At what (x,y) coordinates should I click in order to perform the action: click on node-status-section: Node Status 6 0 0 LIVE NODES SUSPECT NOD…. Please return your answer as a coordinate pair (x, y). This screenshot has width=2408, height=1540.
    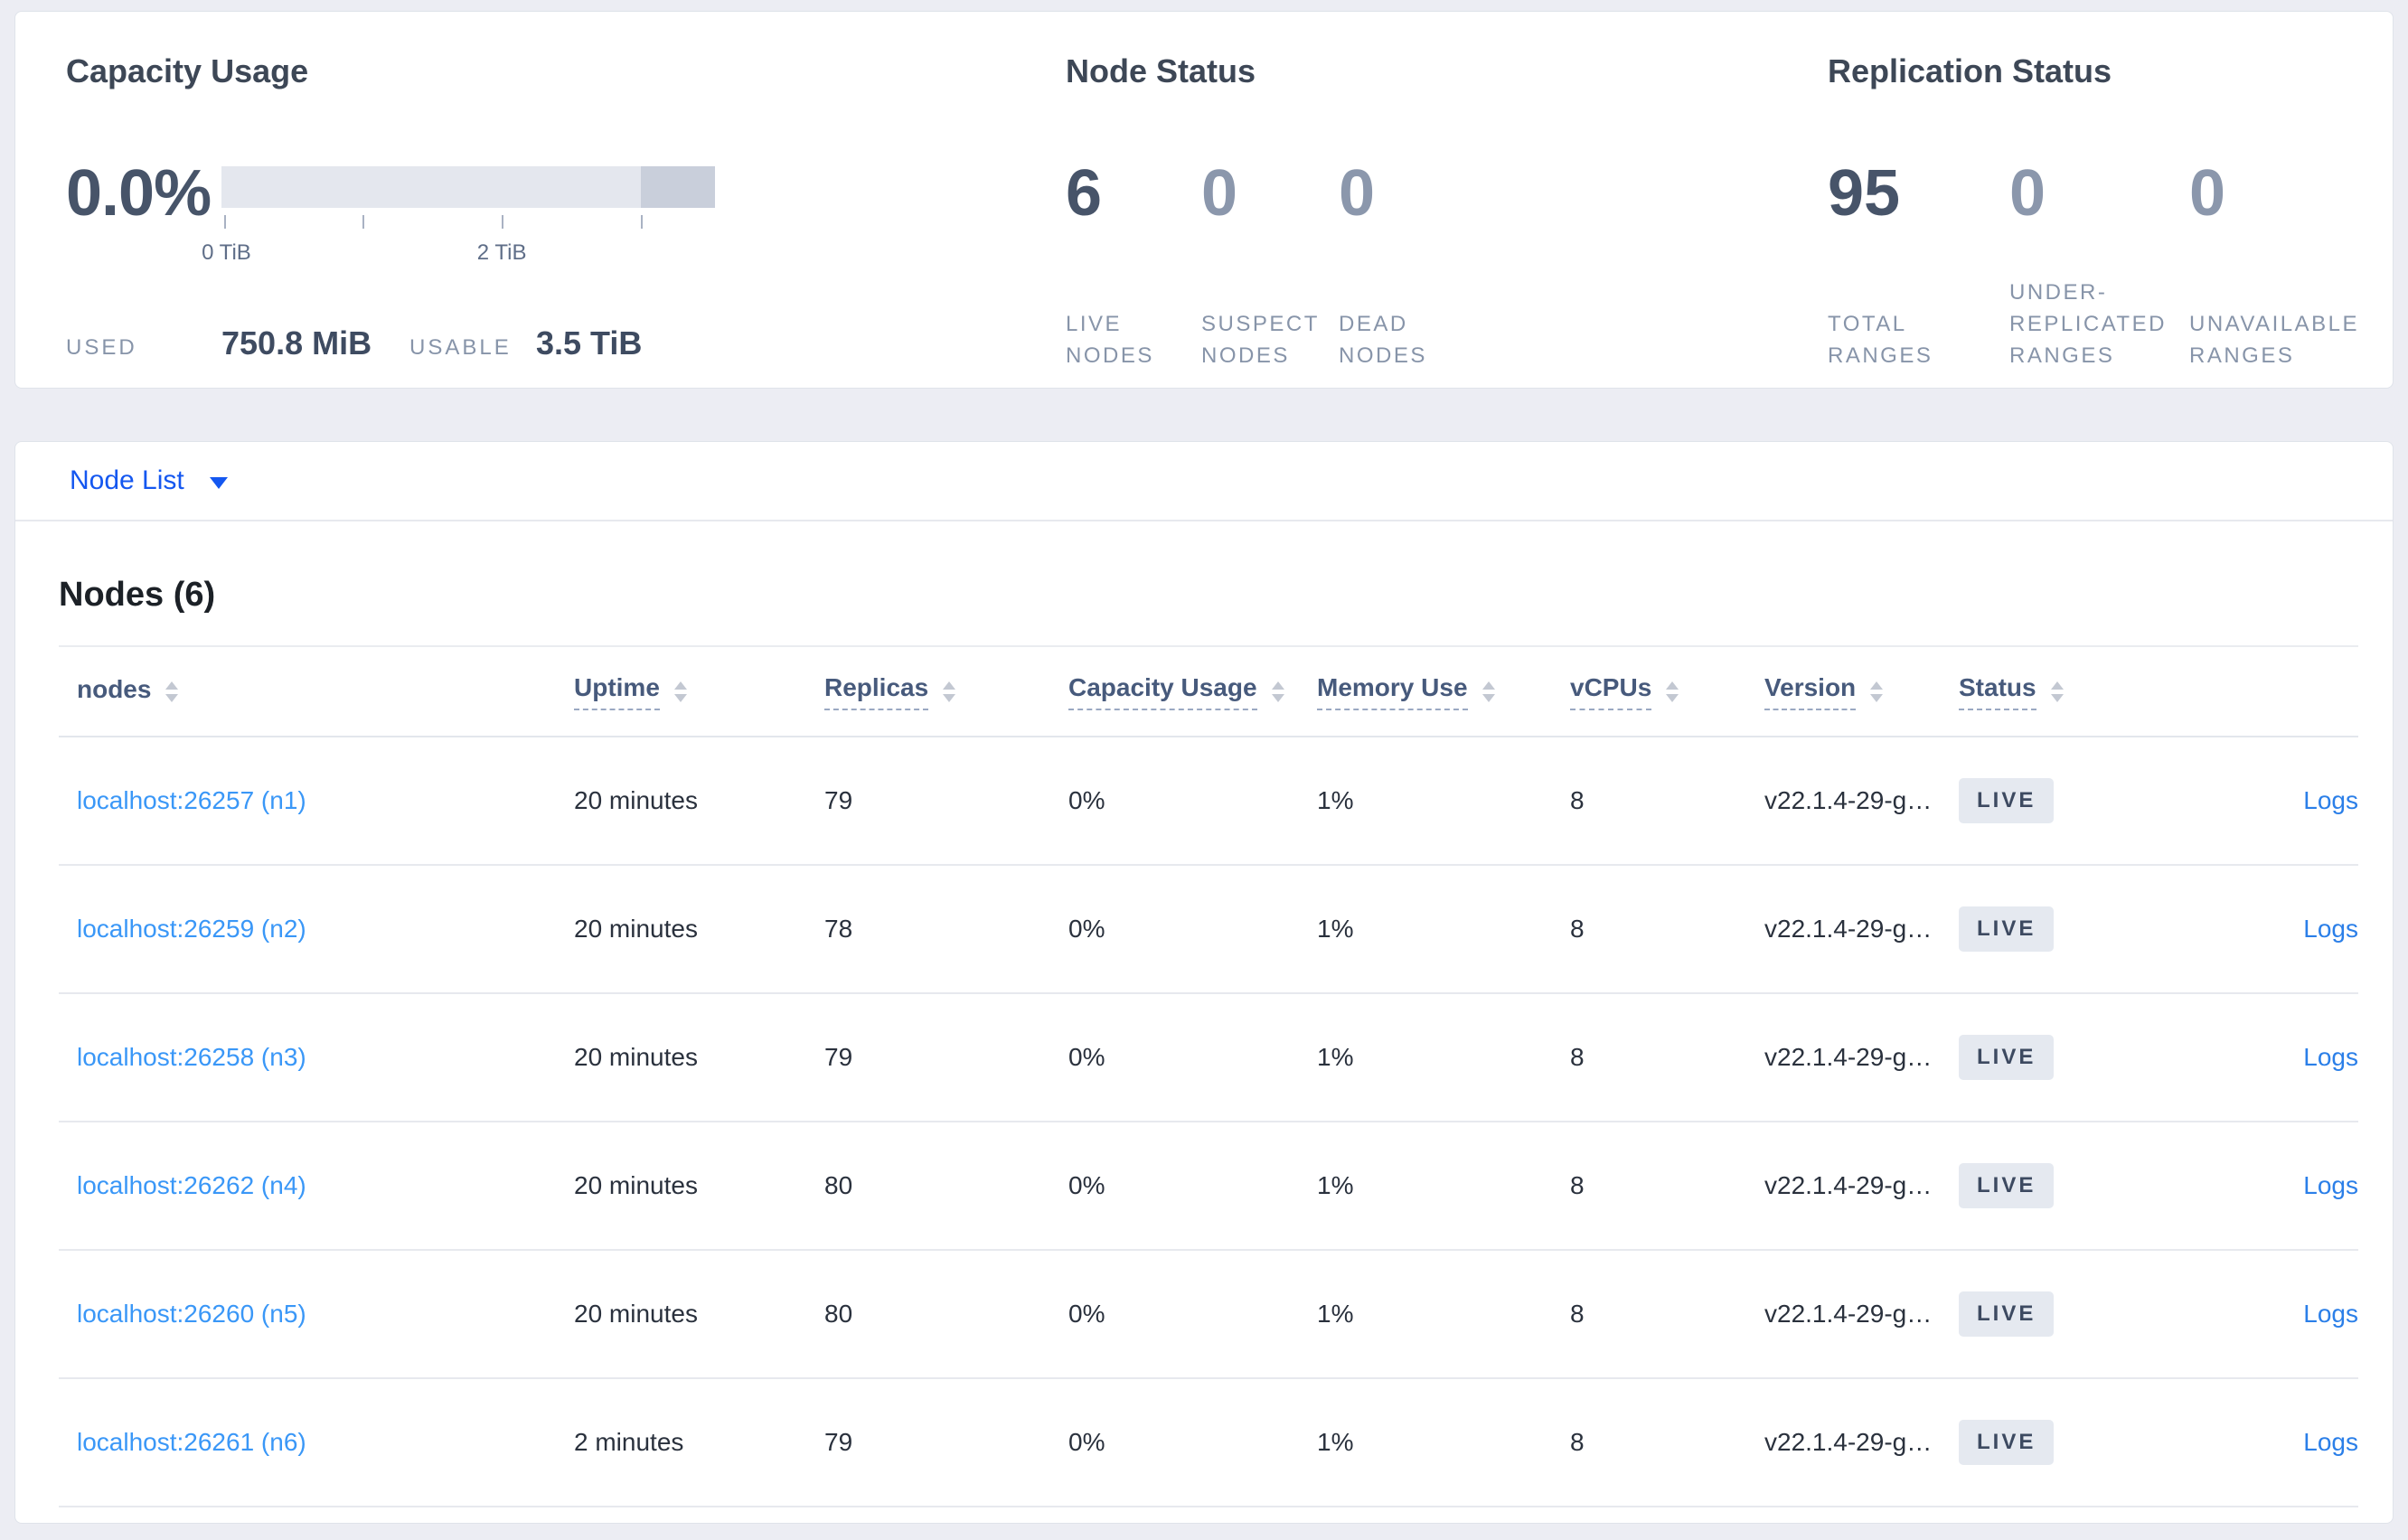
    Looking at the image, I should click on (1440, 200).